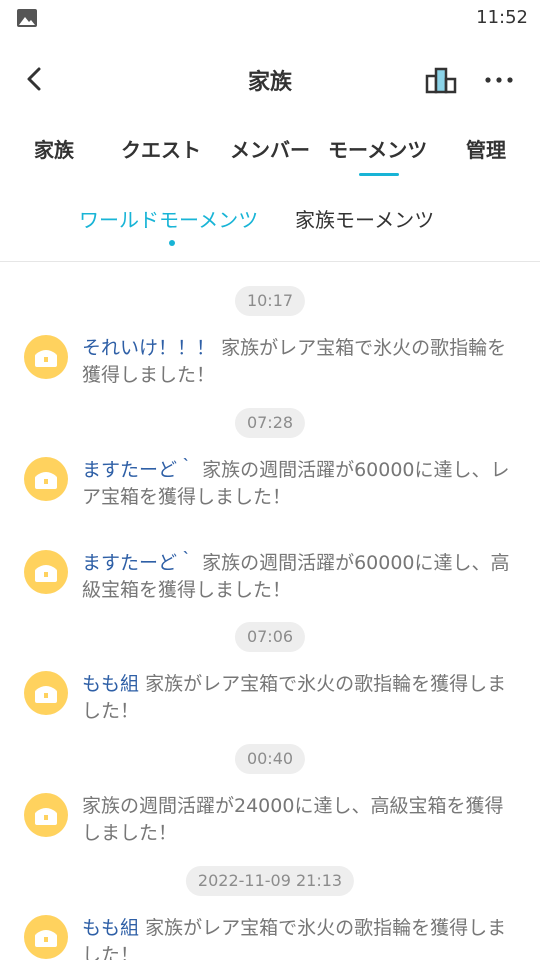 Image resolution: width=540 pixels, height=960 pixels. I want to click on status-time: 11:52, so click(502, 17).